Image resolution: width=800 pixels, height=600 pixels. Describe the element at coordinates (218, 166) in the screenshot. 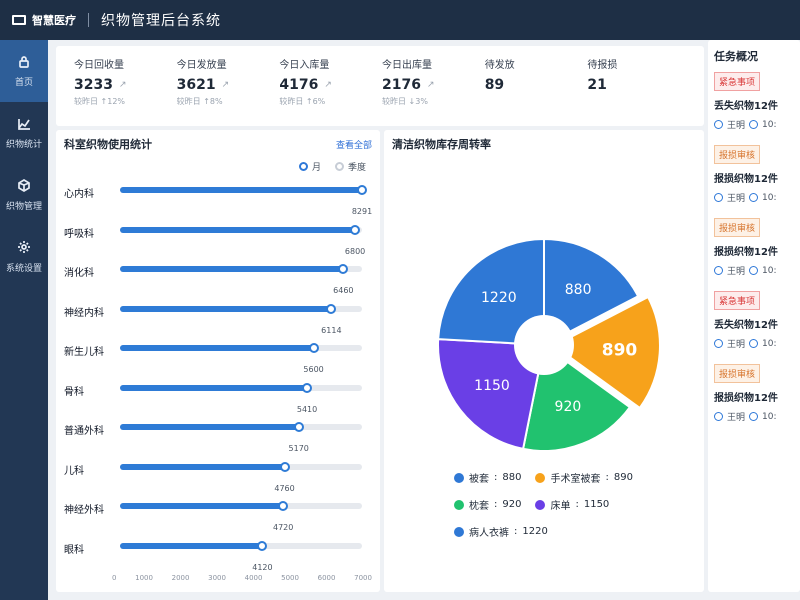

I see `period-toggle: 月 季度` at that location.